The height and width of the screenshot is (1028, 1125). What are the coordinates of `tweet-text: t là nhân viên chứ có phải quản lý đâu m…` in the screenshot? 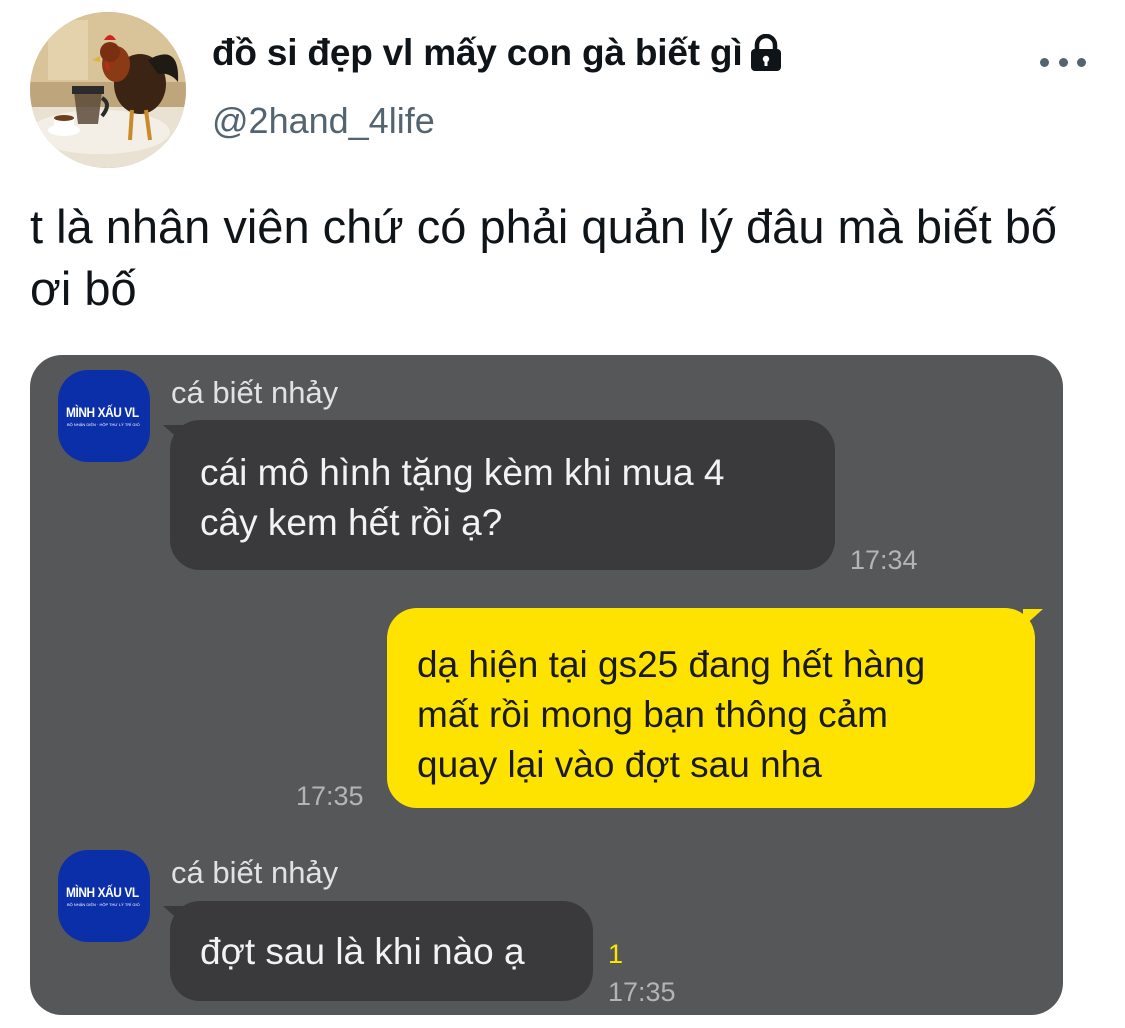 It's located at (543, 257).